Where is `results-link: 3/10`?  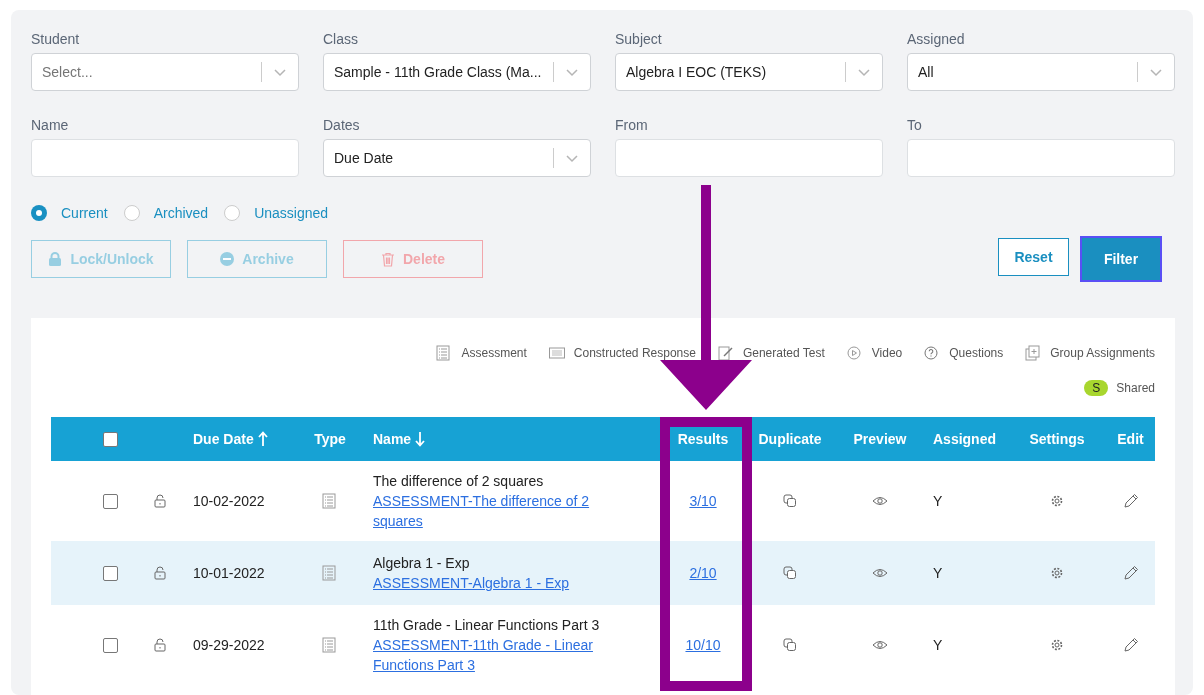 results-link: 3/10 is located at coordinates (703, 501).